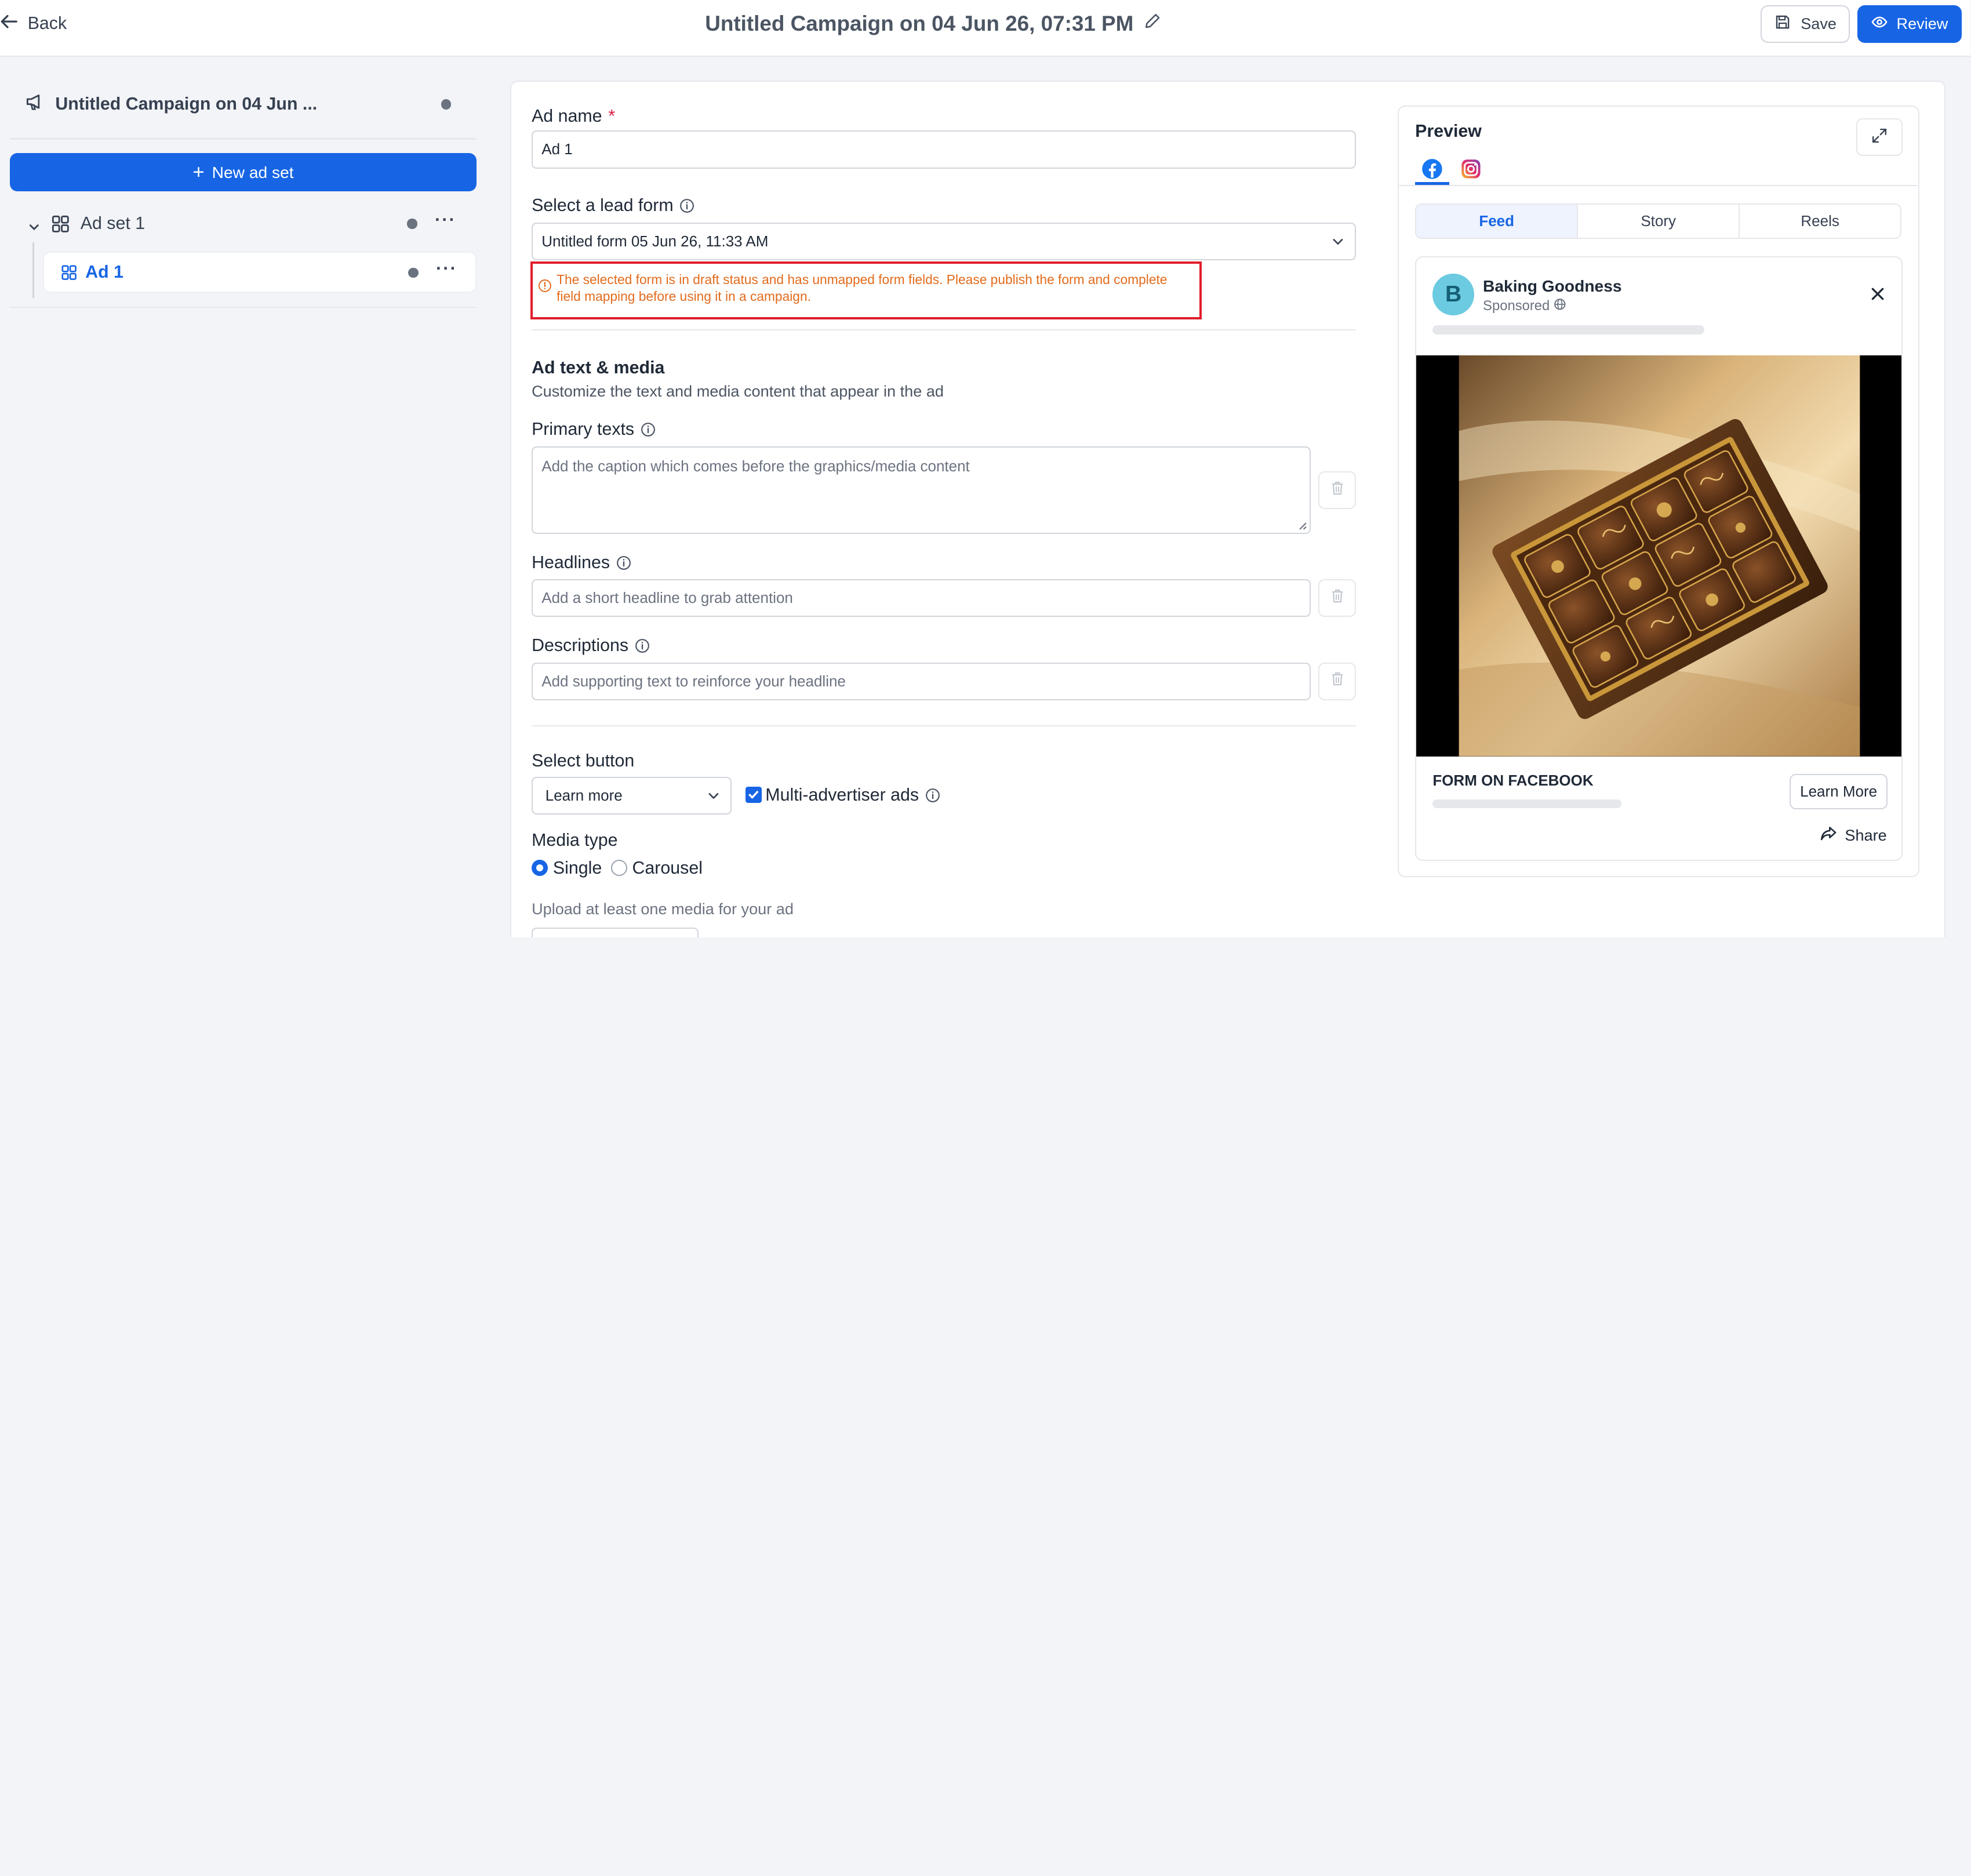 The width and height of the screenshot is (1971, 1876). What do you see at coordinates (567, 117) in the screenshot?
I see `ad-name-label-text: Ad name` at bounding box center [567, 117].